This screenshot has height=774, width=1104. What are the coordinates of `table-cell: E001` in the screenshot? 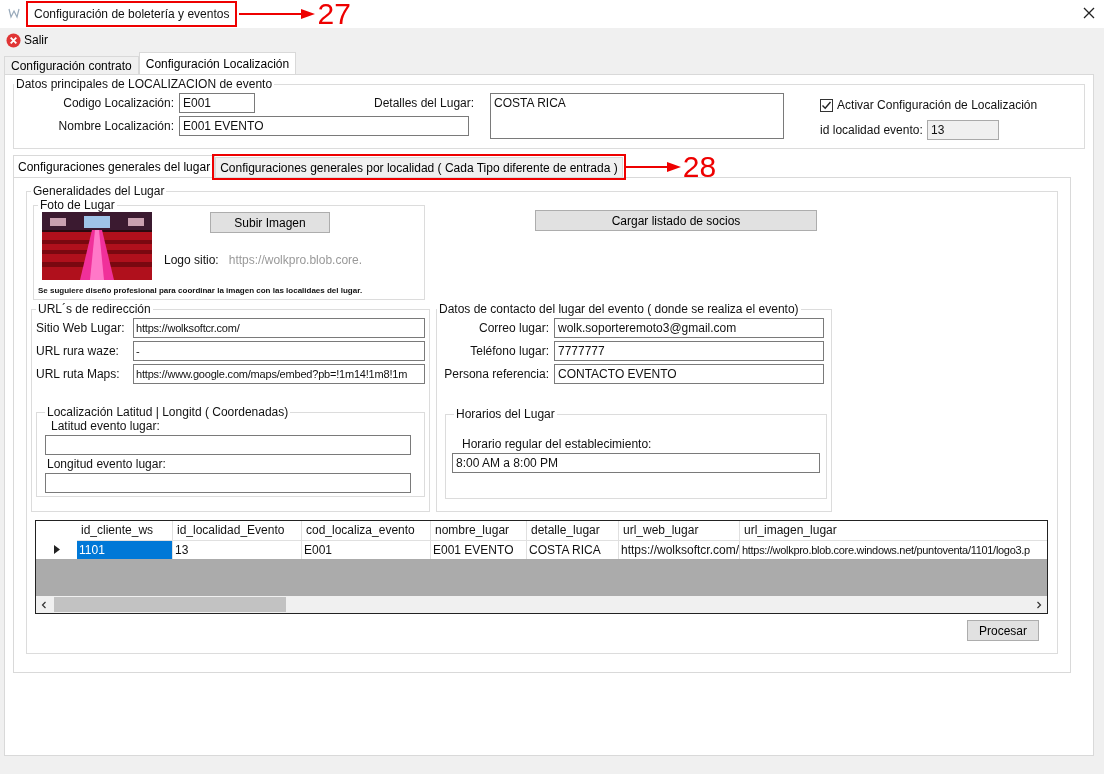 It's located at (366, 549).